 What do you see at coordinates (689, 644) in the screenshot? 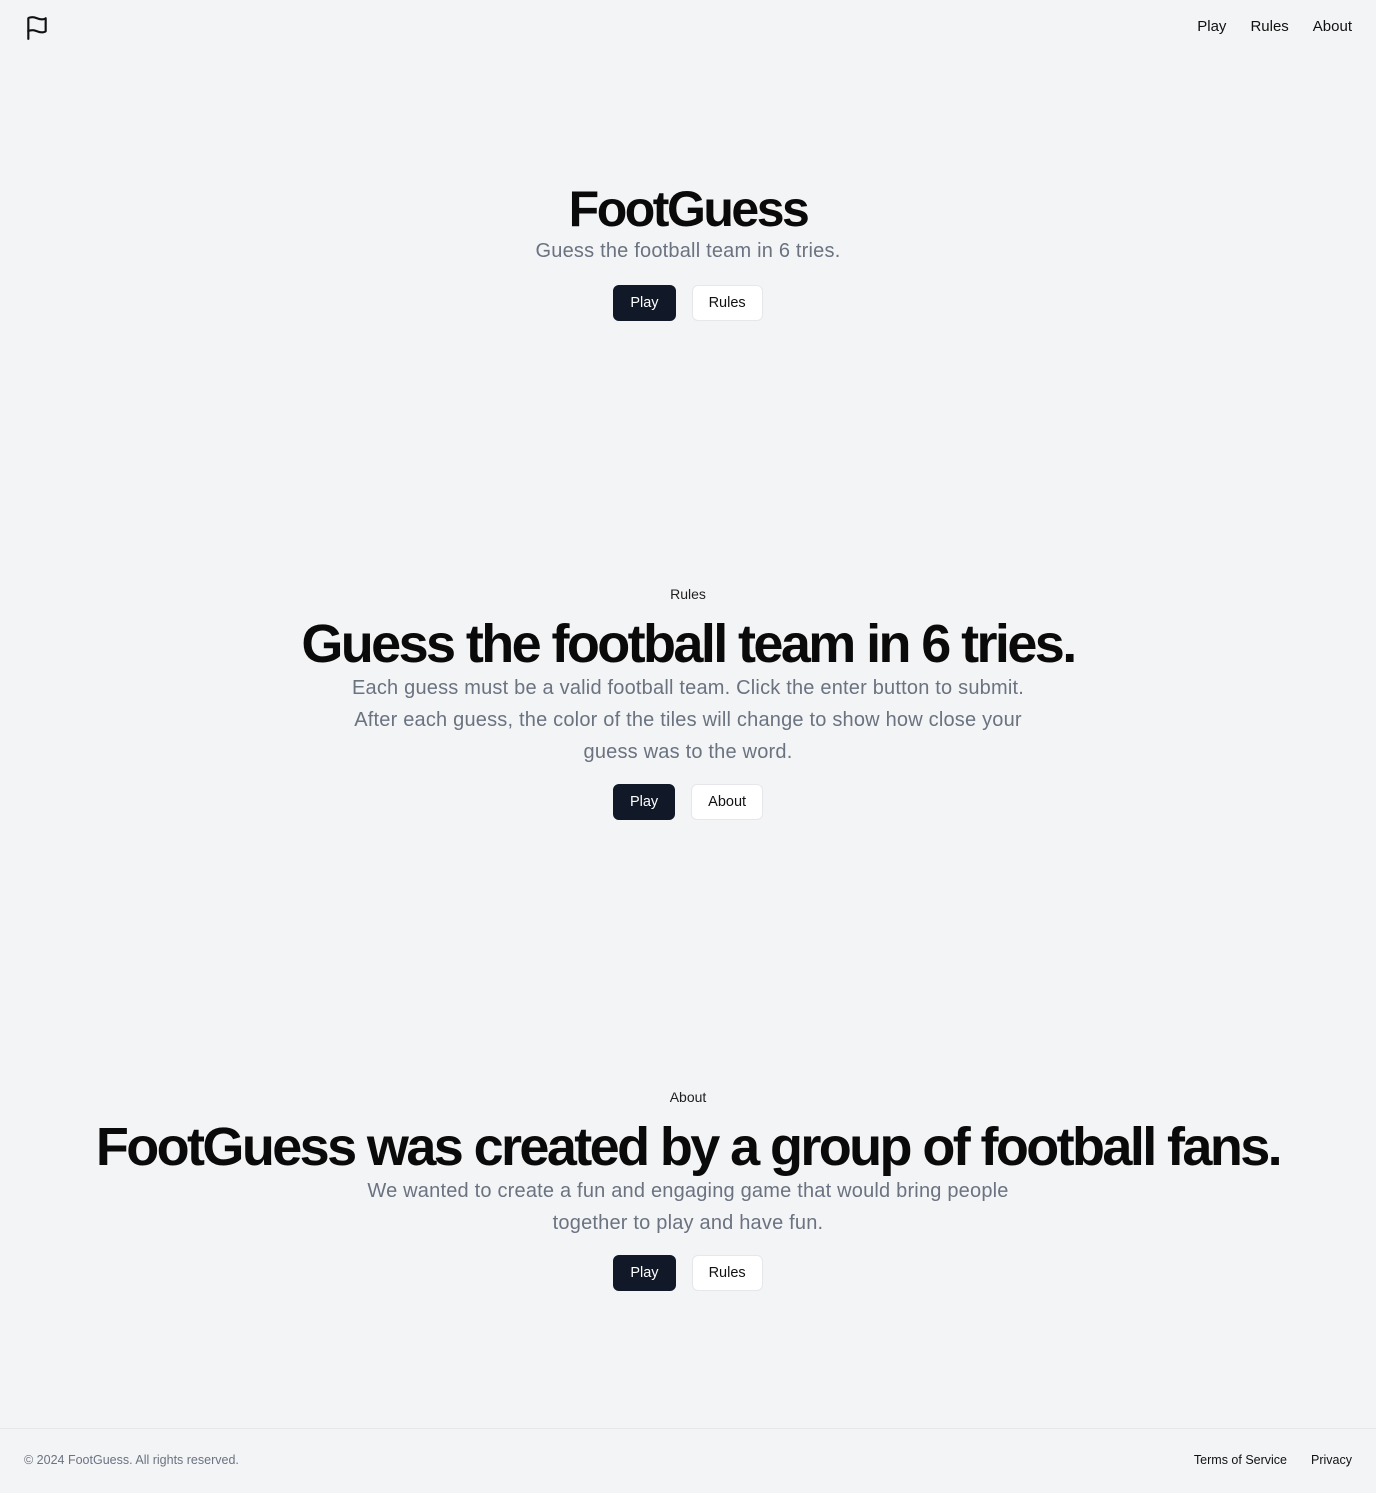
I see `rules-title: Guess the football team in 6 tries.` at bounding box center [689, 644].